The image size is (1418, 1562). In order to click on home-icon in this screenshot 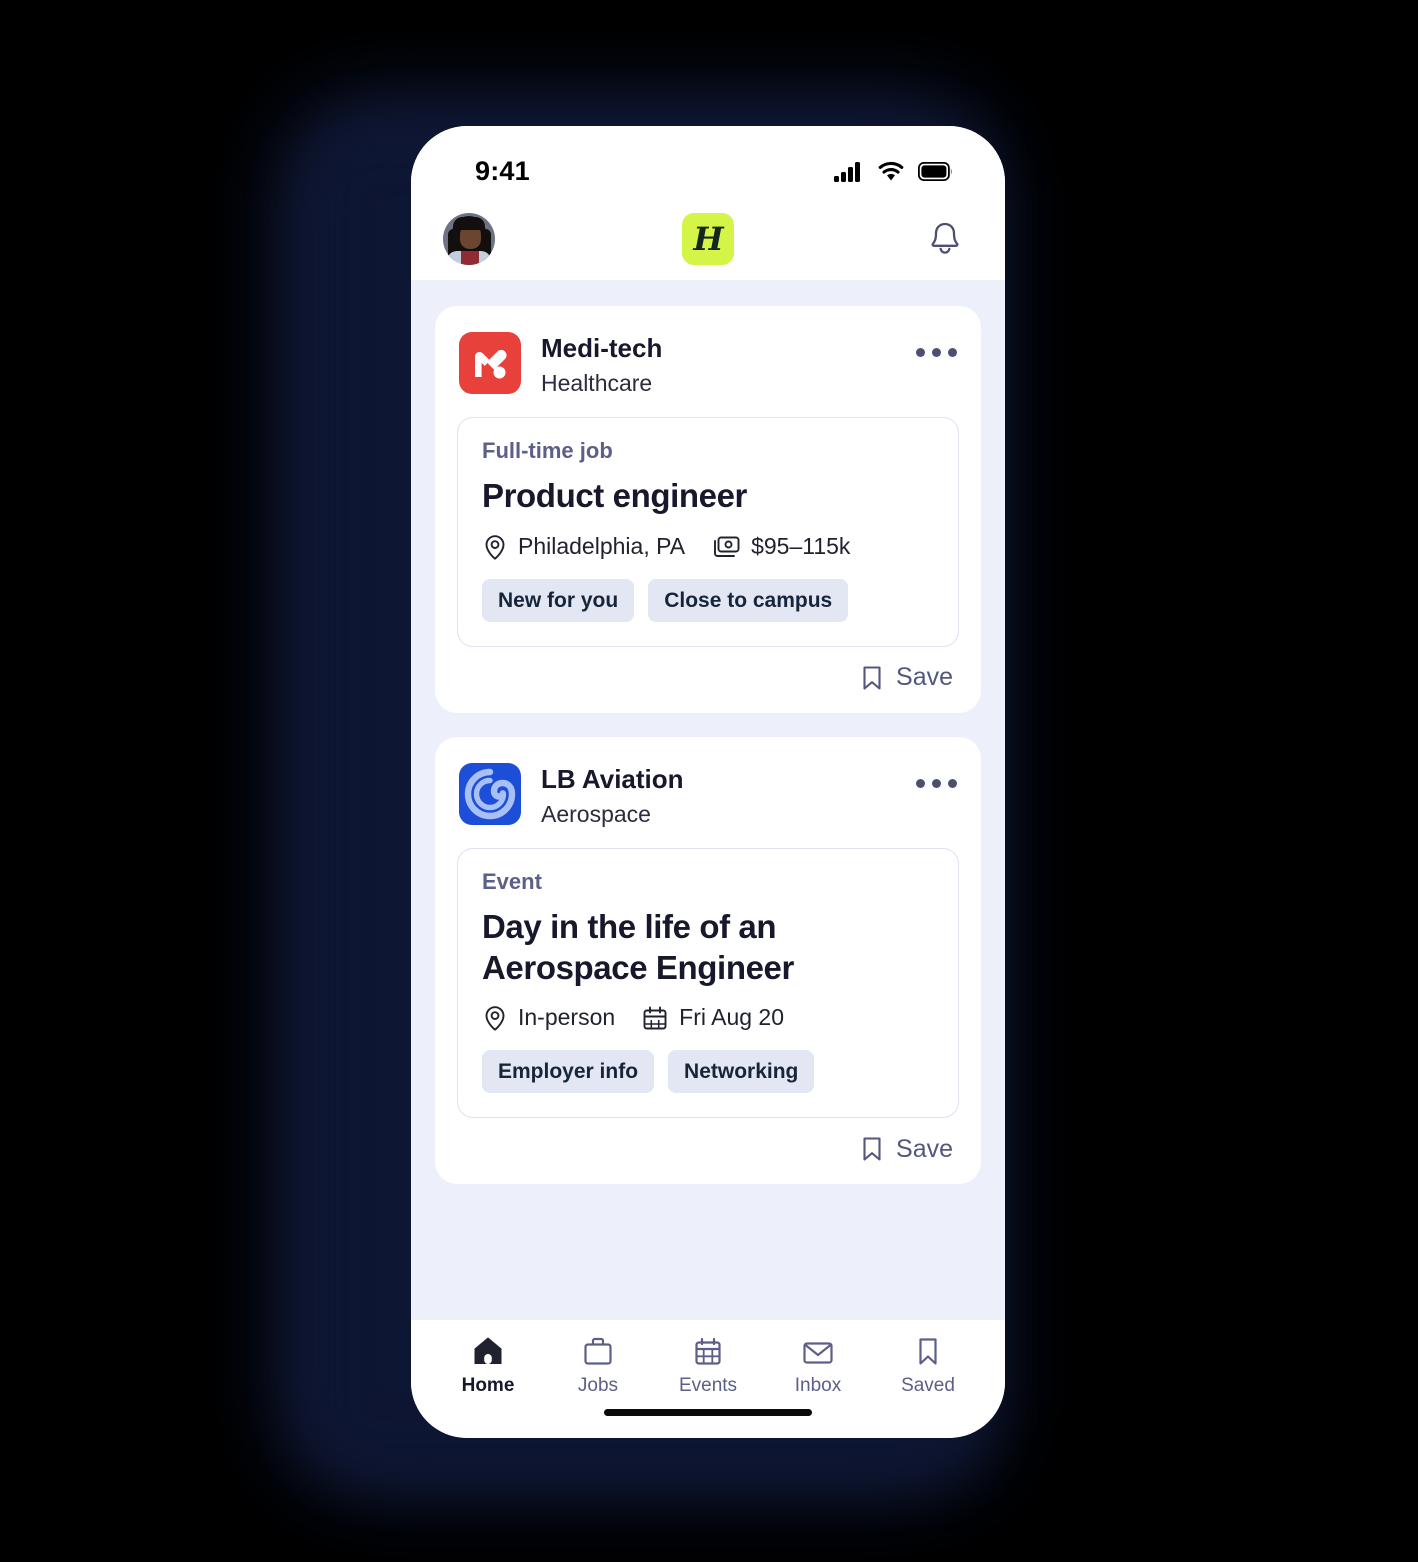, I will do `click(488, 1350)`.